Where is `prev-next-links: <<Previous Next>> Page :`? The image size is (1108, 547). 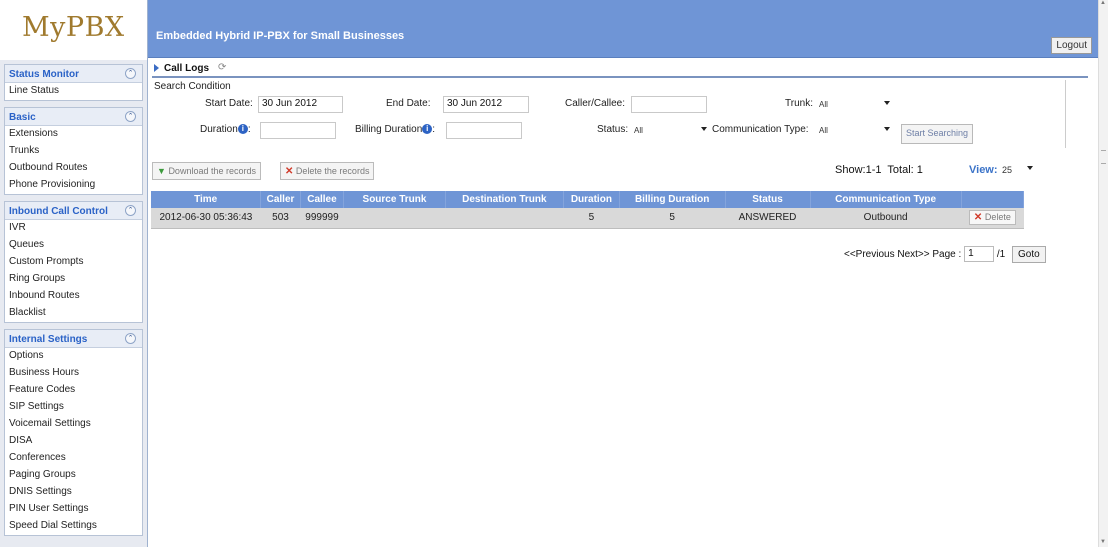
prev-next-links: <<Previous Next>> Page : is located at coordinates (902, 254).